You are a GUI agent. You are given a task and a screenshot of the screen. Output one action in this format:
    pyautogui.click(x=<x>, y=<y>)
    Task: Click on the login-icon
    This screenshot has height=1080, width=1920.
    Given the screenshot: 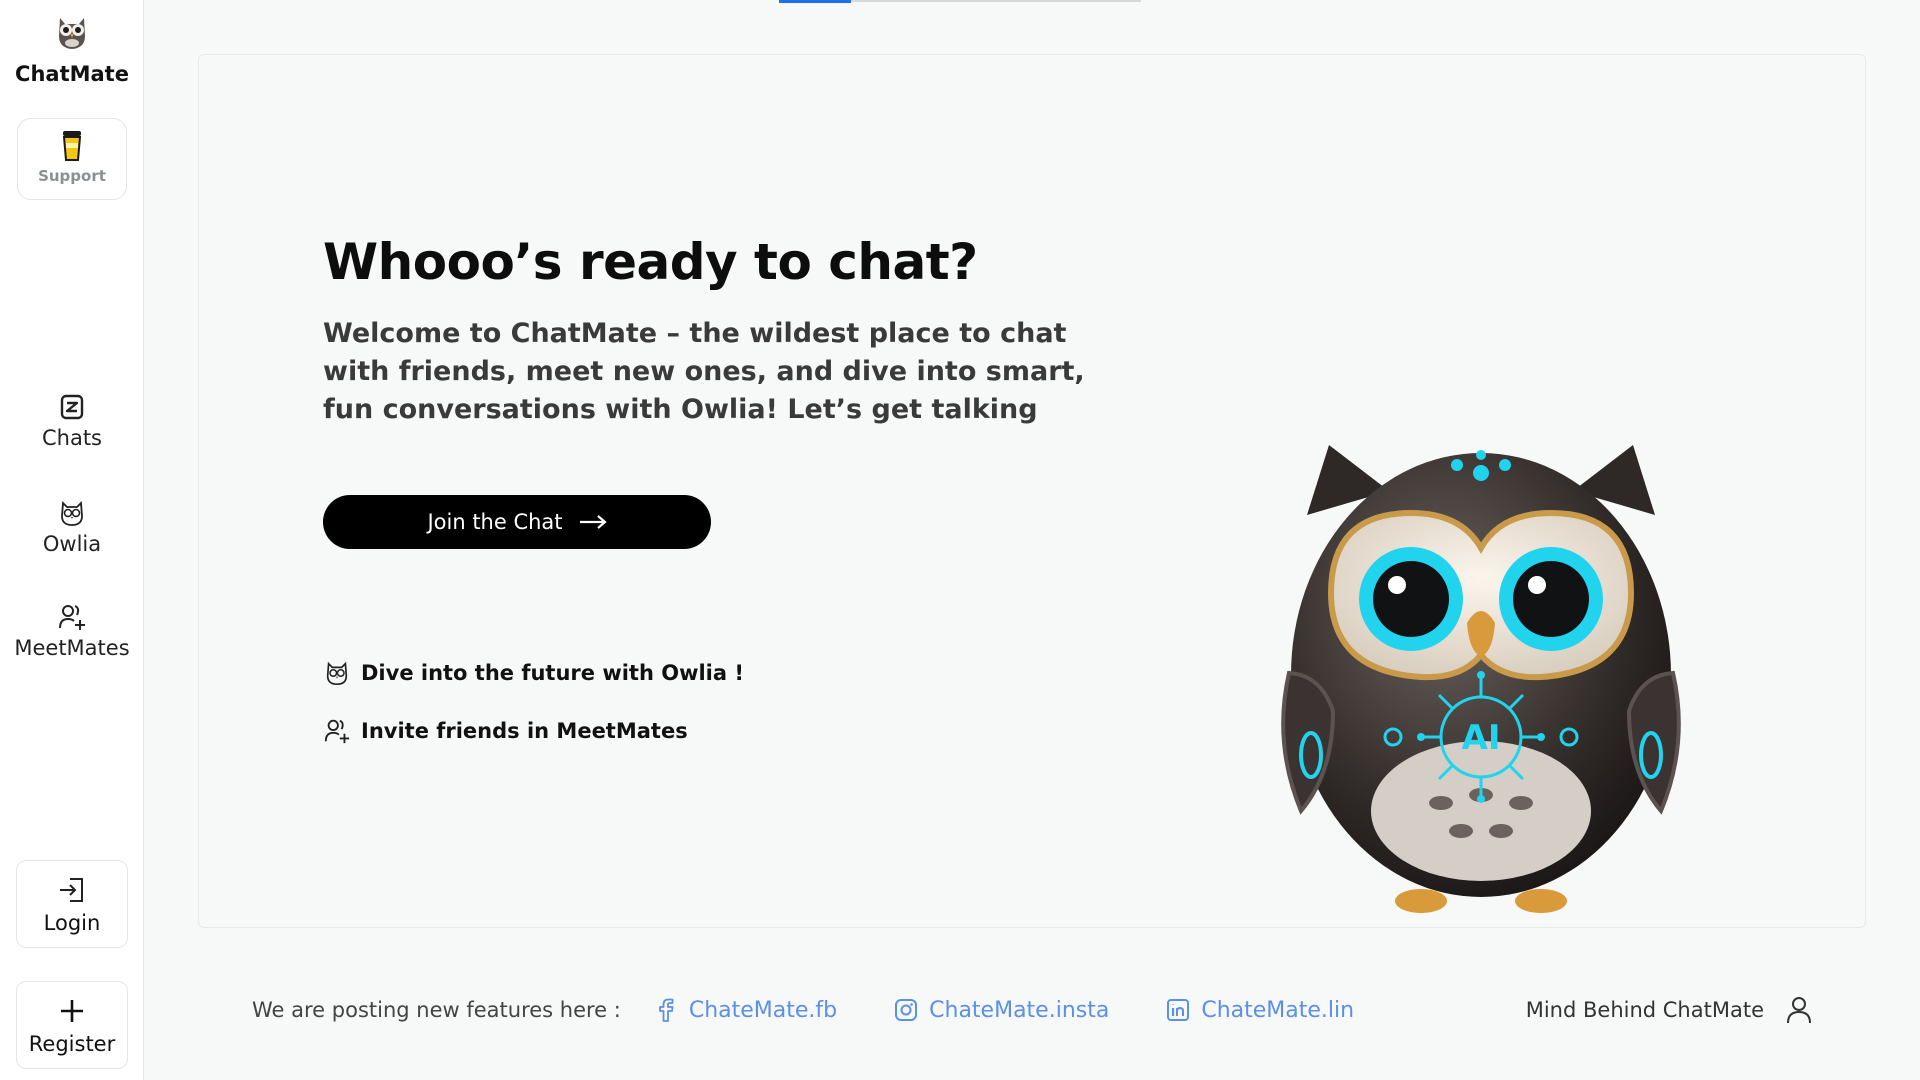 What is the action you would take?
    pyautogui.click(x=71, y=890)
    